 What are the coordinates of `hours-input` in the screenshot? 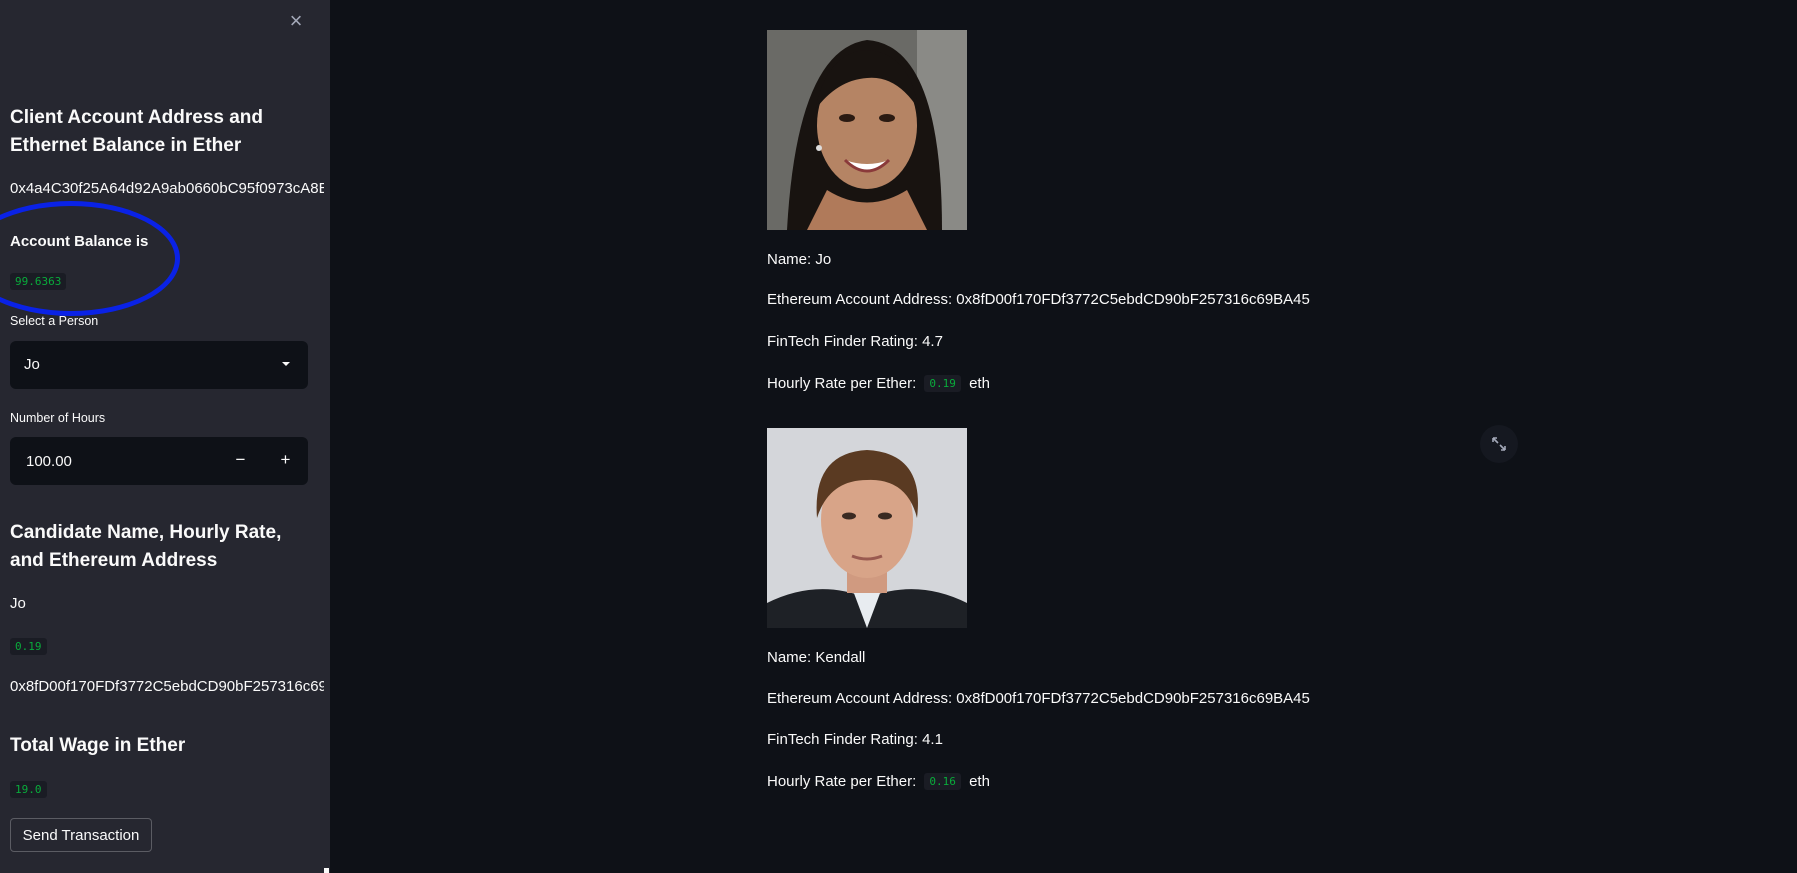 It's located at (114, 461).